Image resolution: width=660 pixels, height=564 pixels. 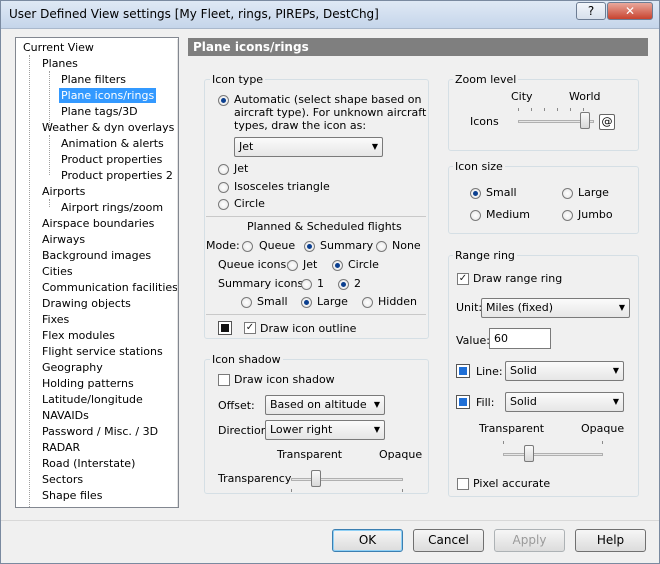 I want to click on line-style-select: Solid ▼, so click(x=564, y=371).